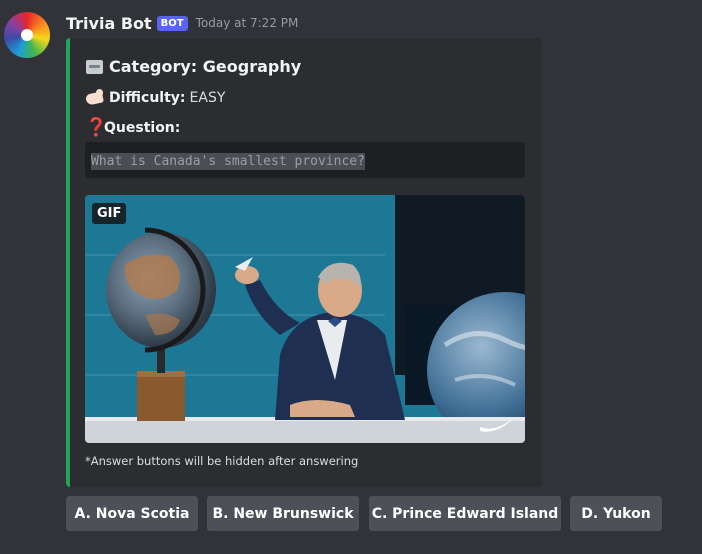 Image resolution: width=702 pixels, height=554 pixels. Describe the element at coordinates (132, 513) in the screenshot. I see `answer-button-a: A. Nova Scotia` at that location.